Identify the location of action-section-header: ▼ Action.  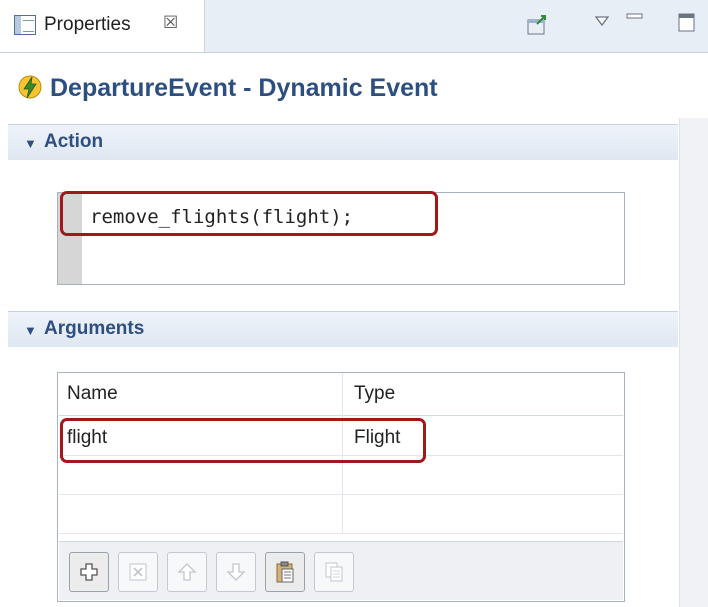
(343, 142).